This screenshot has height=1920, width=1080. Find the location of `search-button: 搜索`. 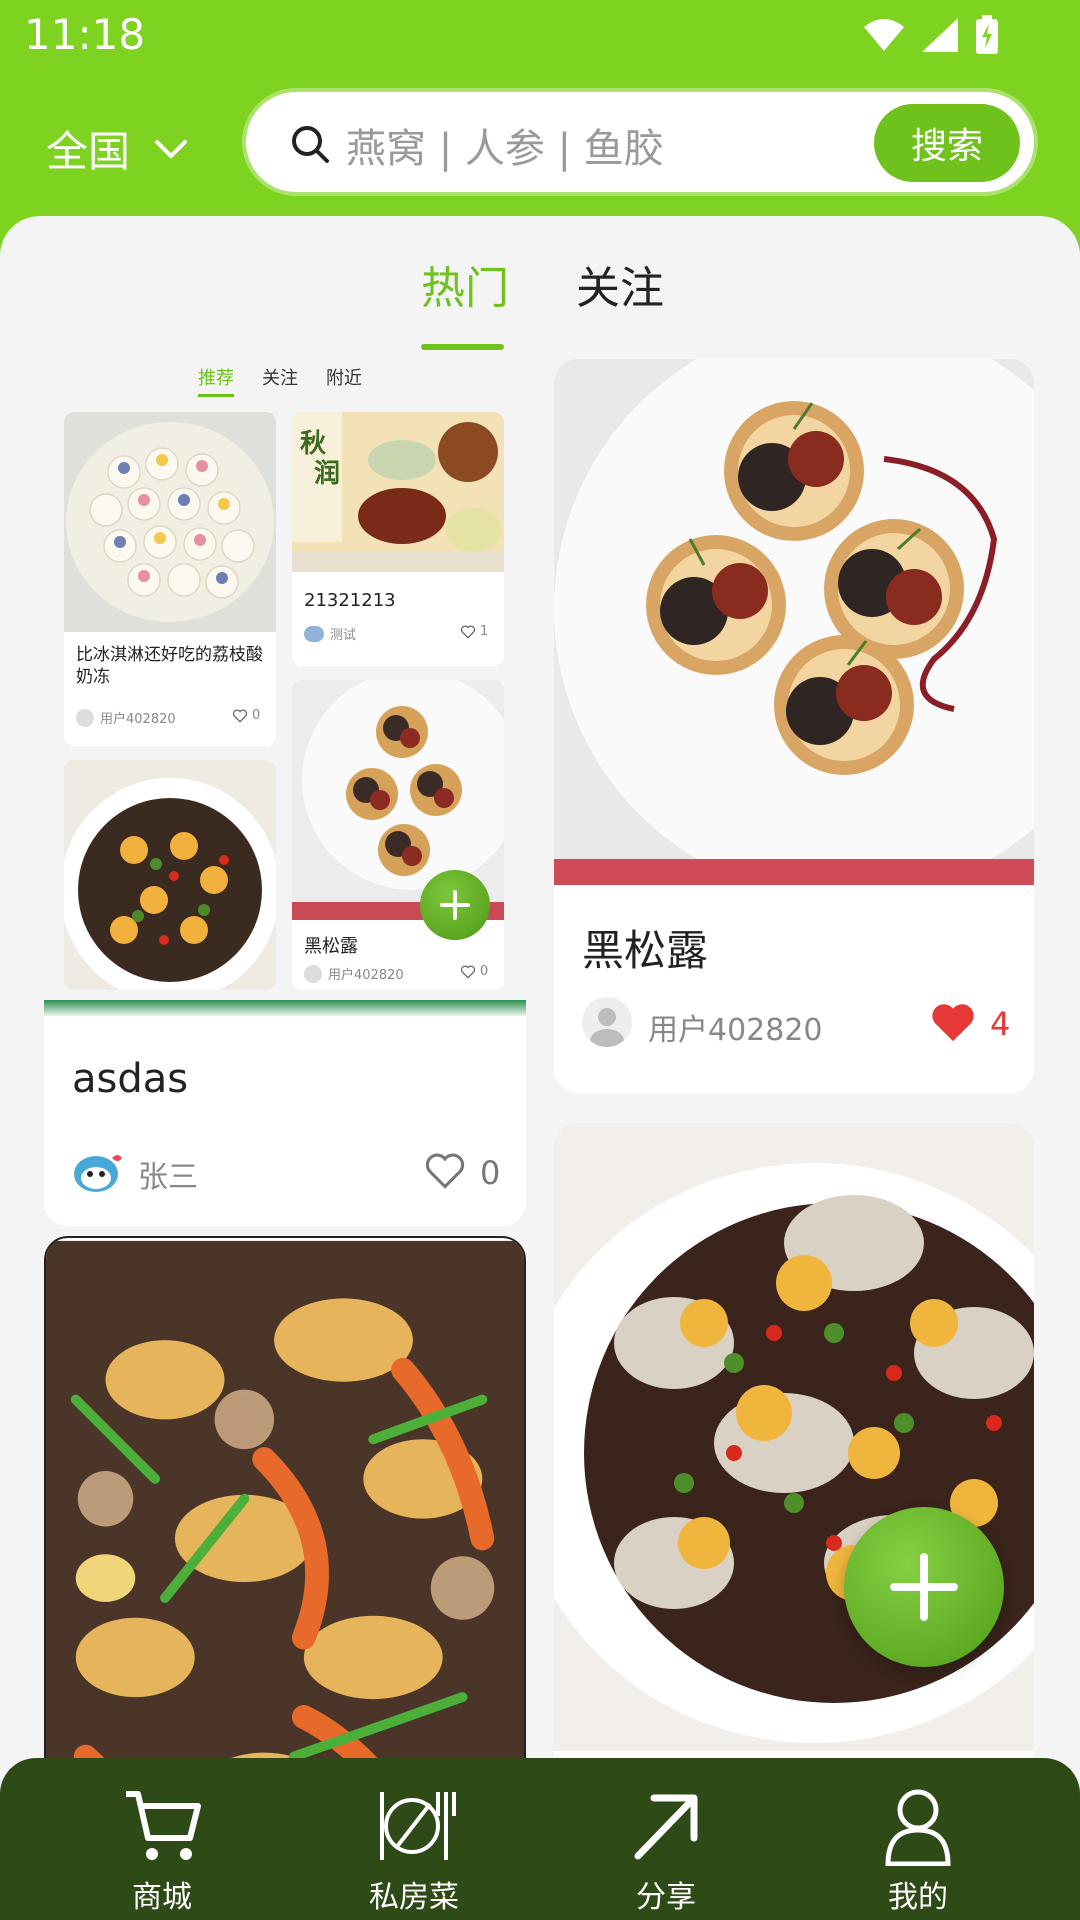

search-button: 搜索 is located at coordinates (947, 143).